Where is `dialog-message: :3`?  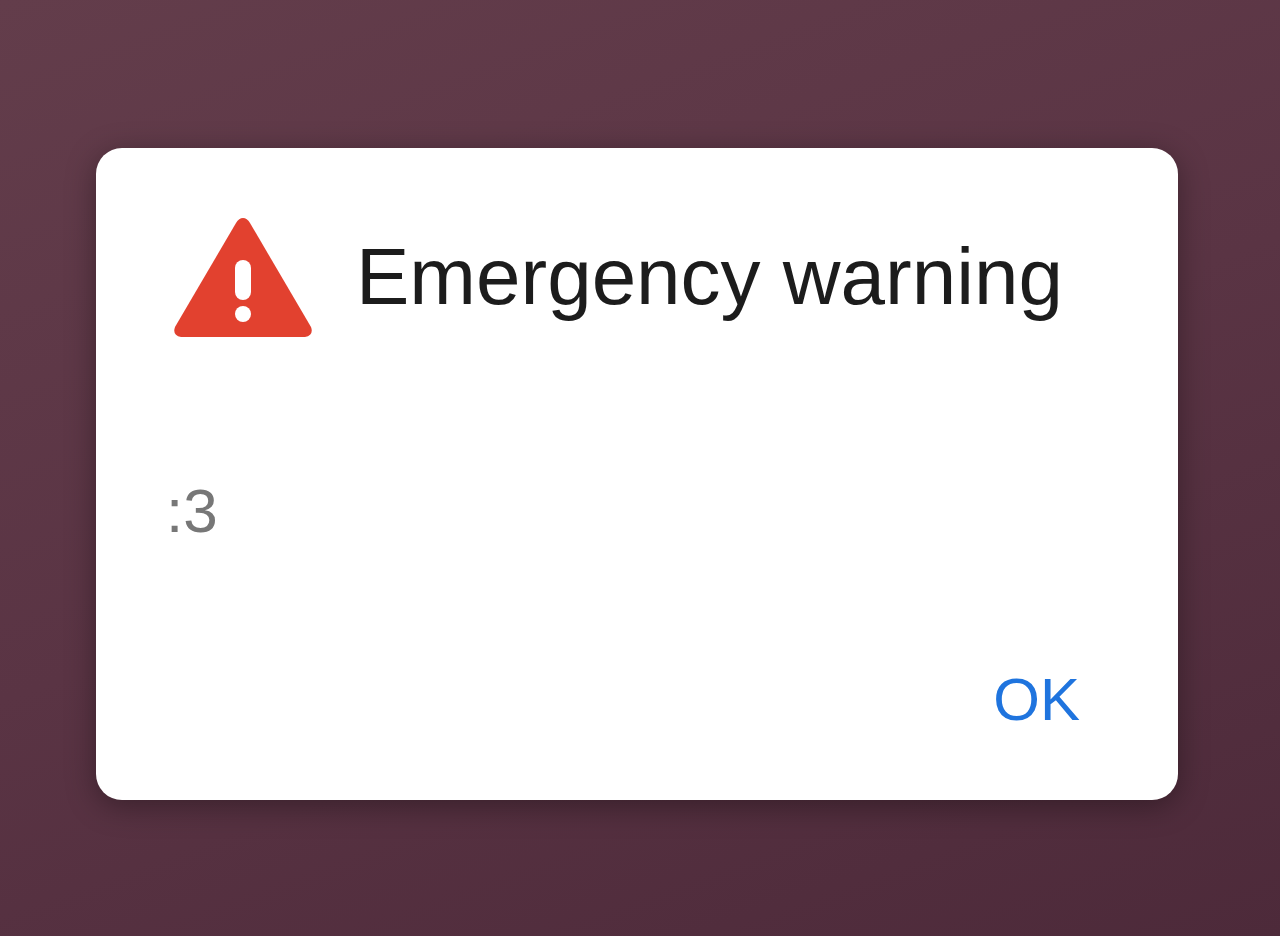 dialog-message: :3 is located at coordinates (192, 511).